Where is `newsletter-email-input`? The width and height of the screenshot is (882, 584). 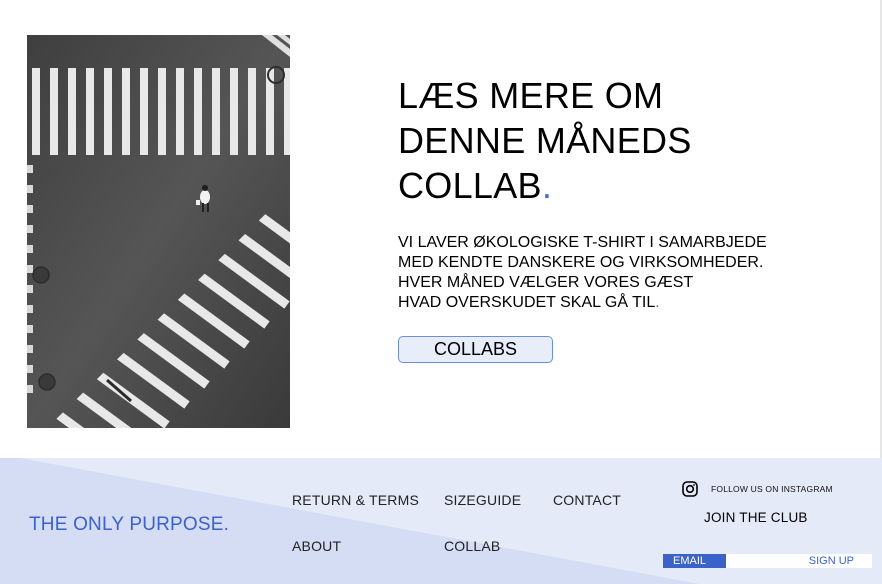
newsletter-email-input is located at coordinates (694, 561).